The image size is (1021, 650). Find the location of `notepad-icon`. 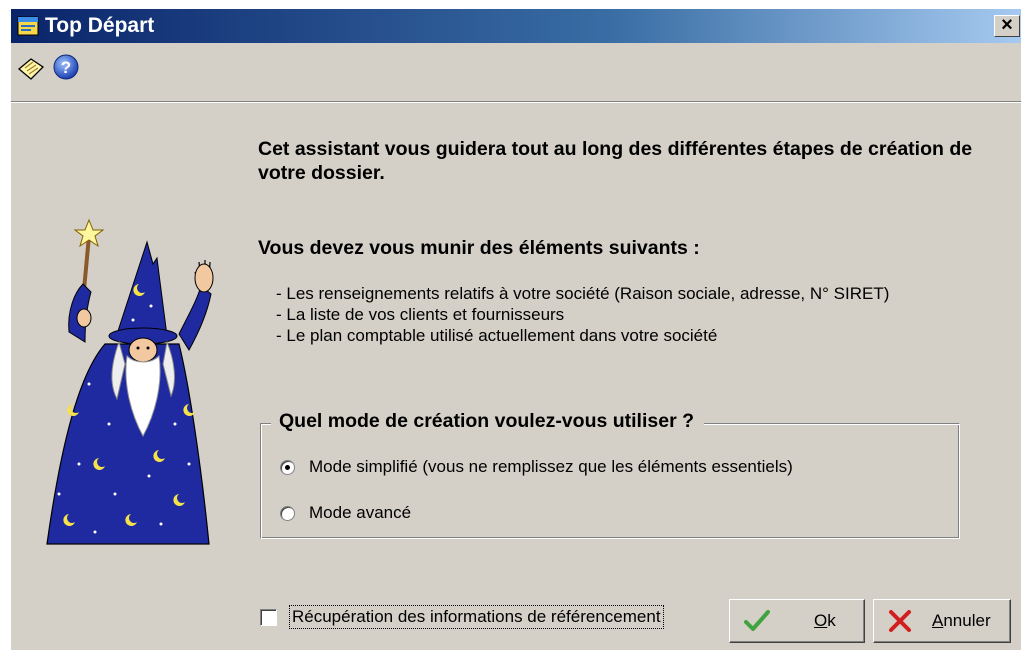

notepad-icon is located at coordinates (31, 69).